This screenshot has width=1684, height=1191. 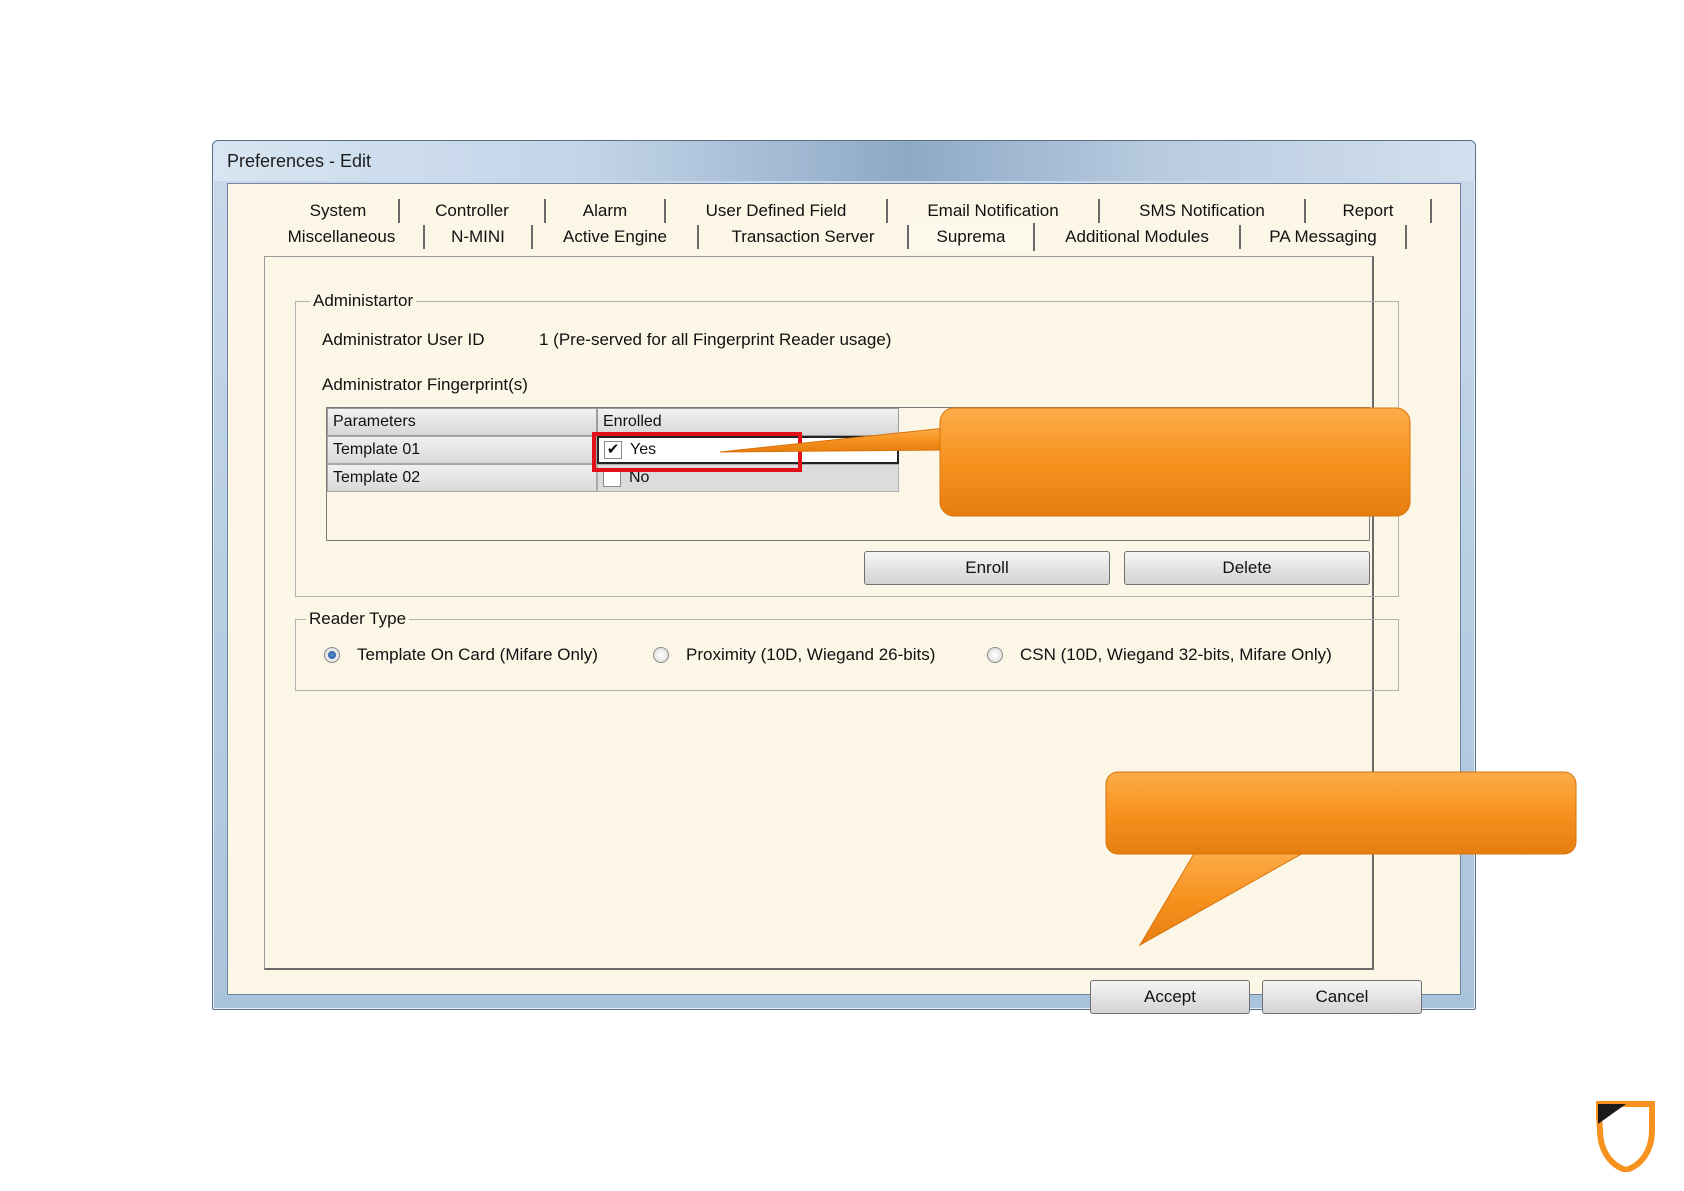 What do you see at coordinates (1625, 1136) in the screenshot?
I see `company-logo-icon` at bounding box center [1625, 1136].